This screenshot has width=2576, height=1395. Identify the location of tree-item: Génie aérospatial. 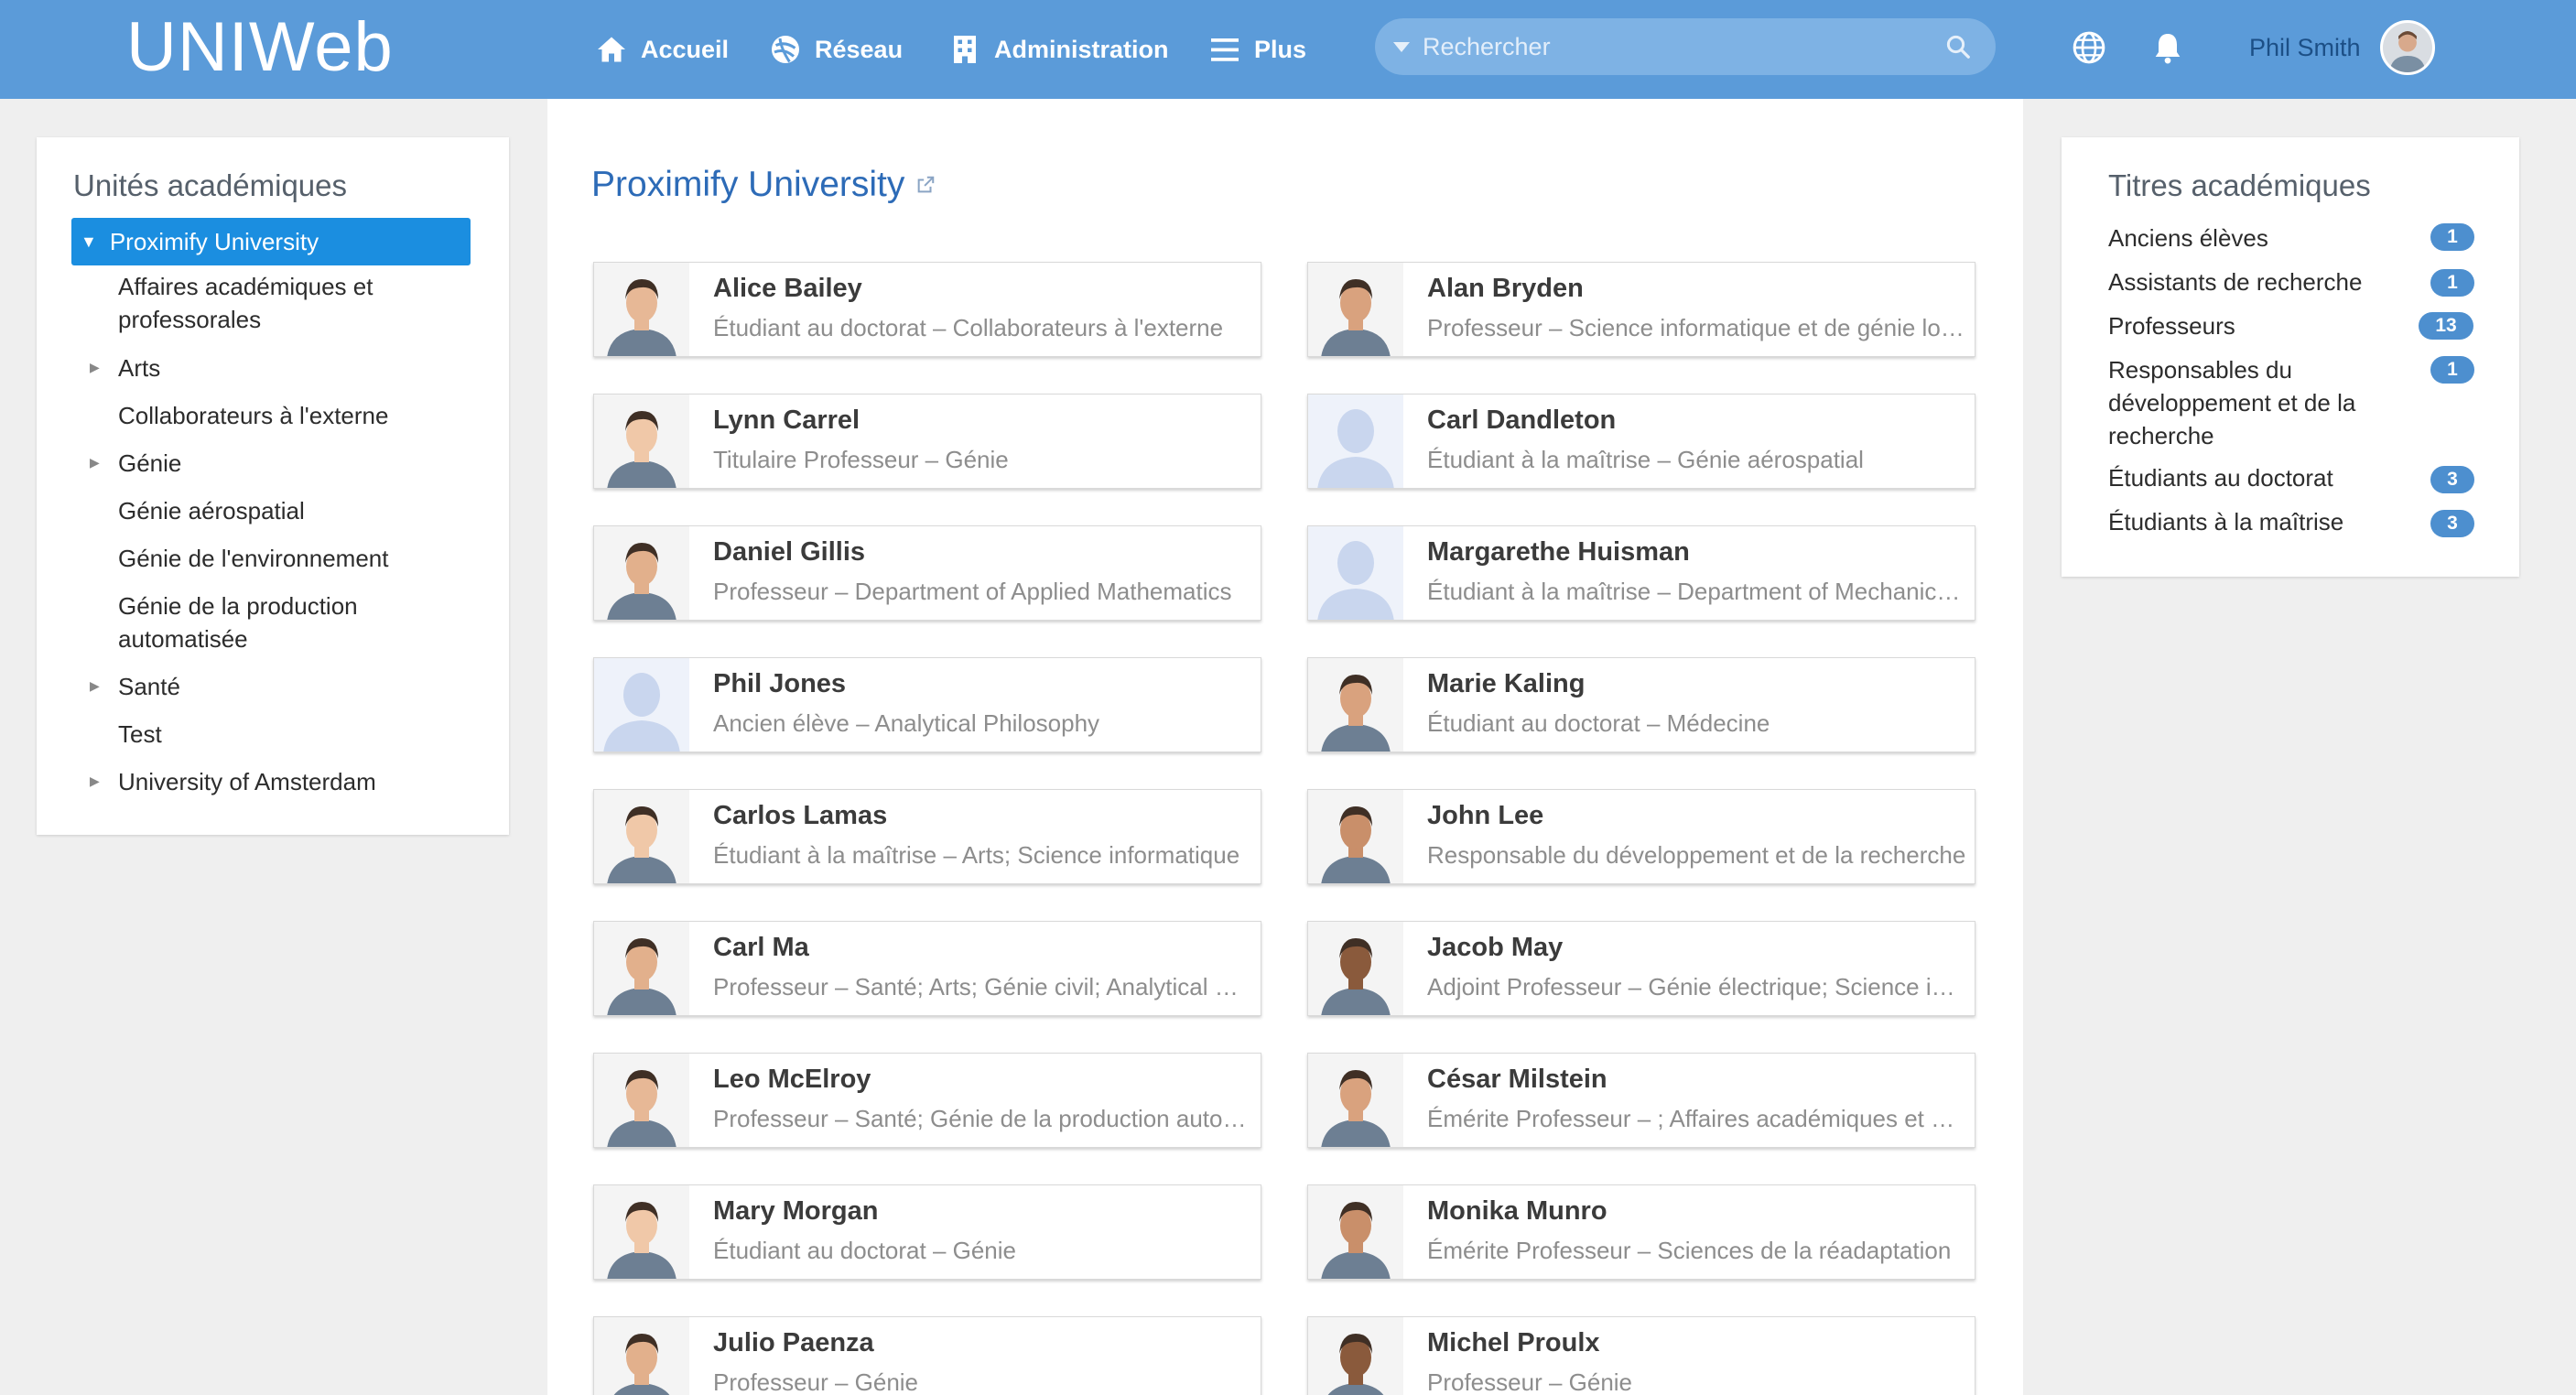
(212, 511).